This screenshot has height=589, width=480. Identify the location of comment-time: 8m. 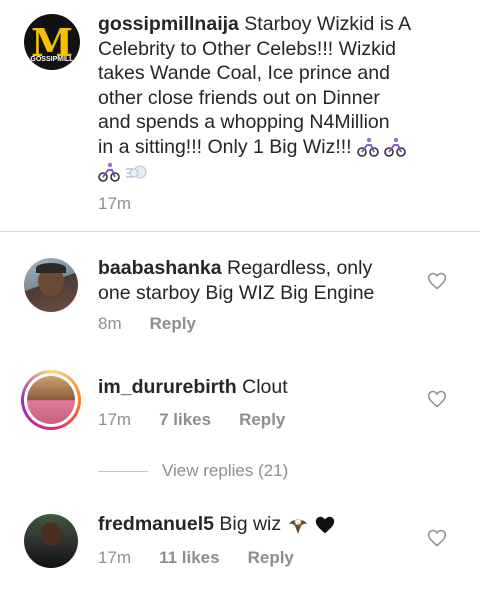
(110, 323).